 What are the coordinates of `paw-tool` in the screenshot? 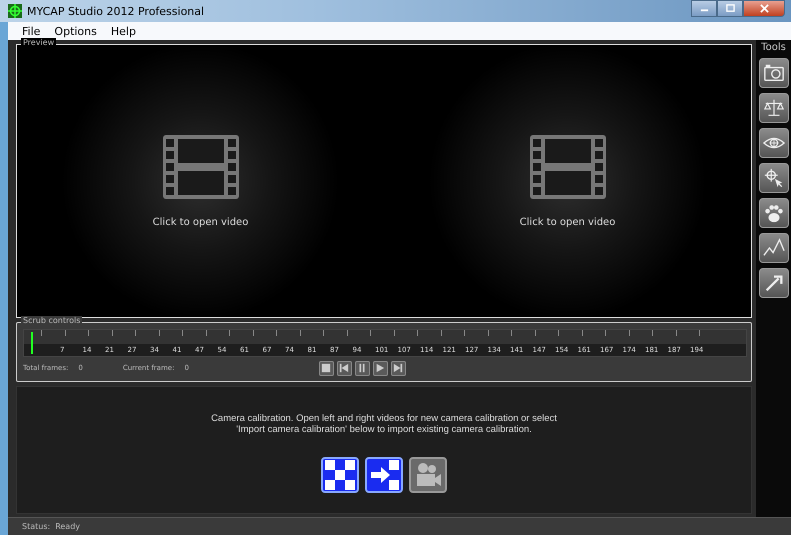 It's located at (773, 213).